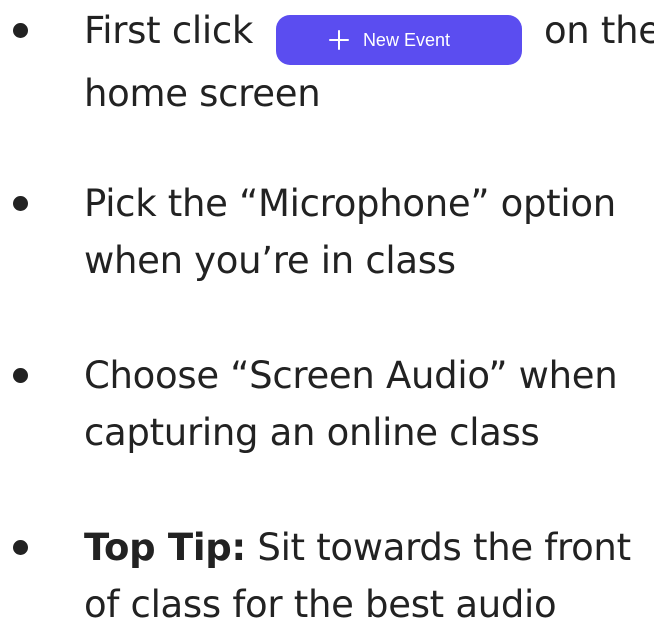 The height and width of the screenshot is (633, 654). I want to click on instruction-line: First click New Event on the, so click(369, 33).